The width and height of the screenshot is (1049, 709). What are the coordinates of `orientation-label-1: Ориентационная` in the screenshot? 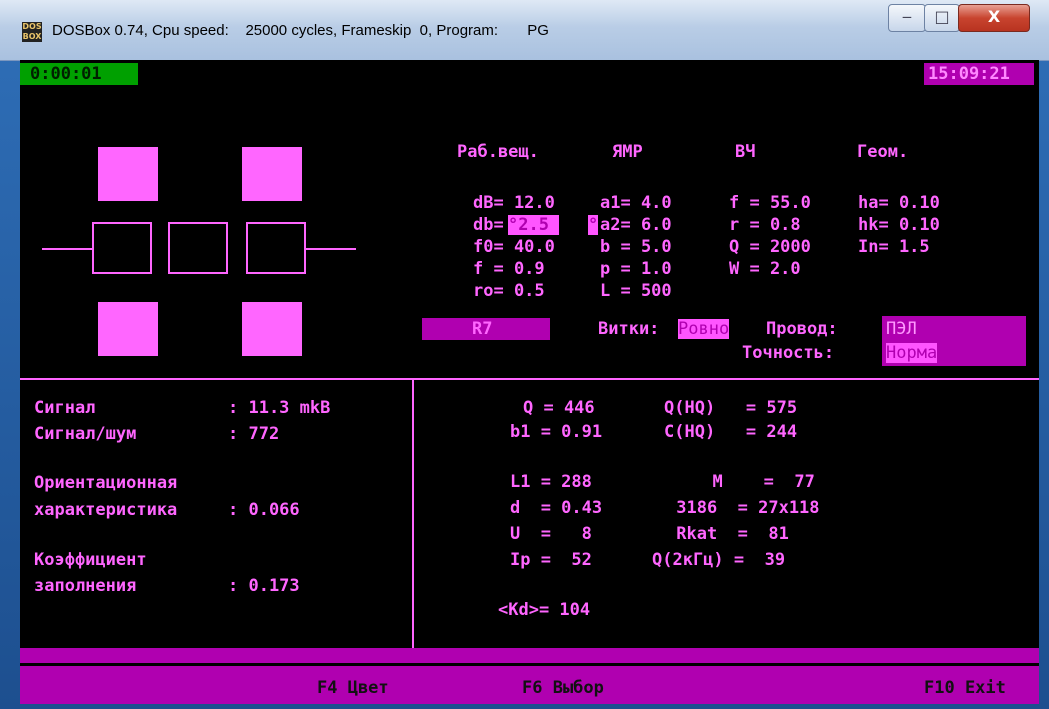 It's located at (106, 483).